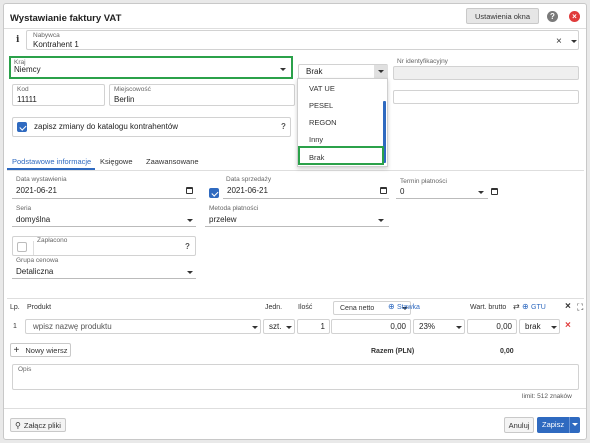 This screenshot has width=590, height=443. I want to click on address-extra-input, so click(486, 97).